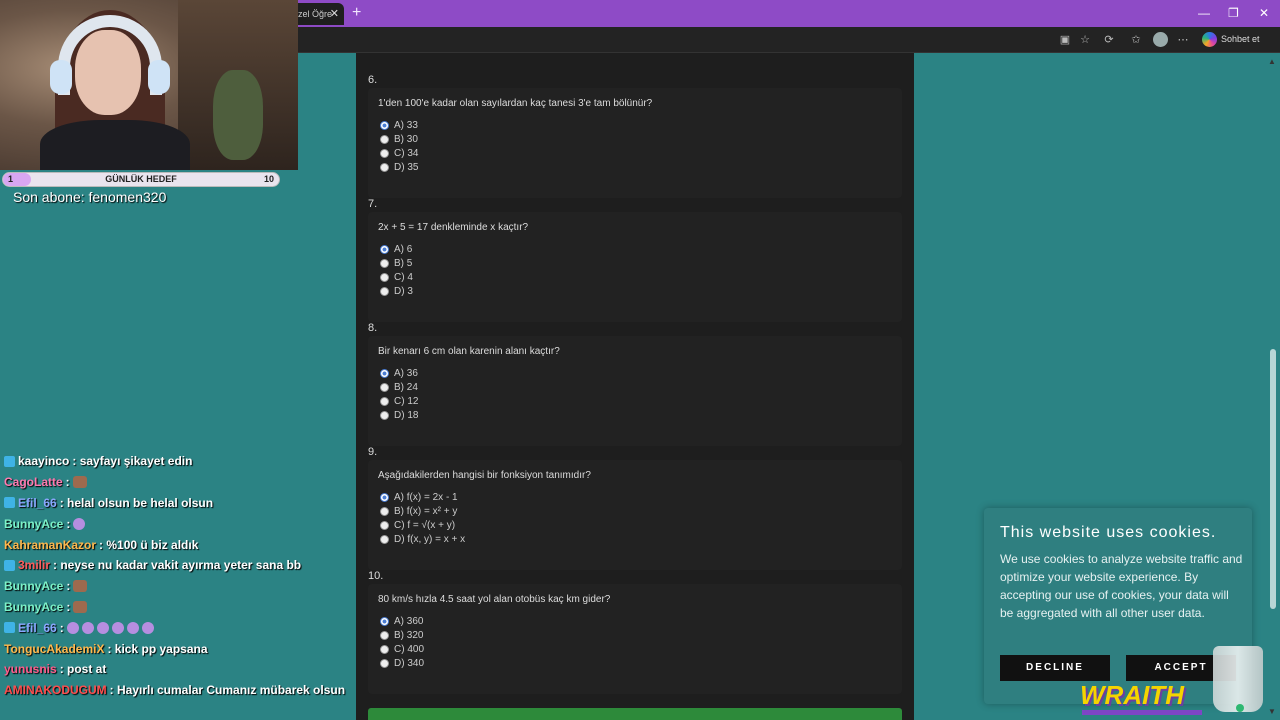 This screenshot has height=720, width=1280. Describe the element at coordinates (334, 13) in the screenshot. I see `tab-close-icon: ✕` at that location.